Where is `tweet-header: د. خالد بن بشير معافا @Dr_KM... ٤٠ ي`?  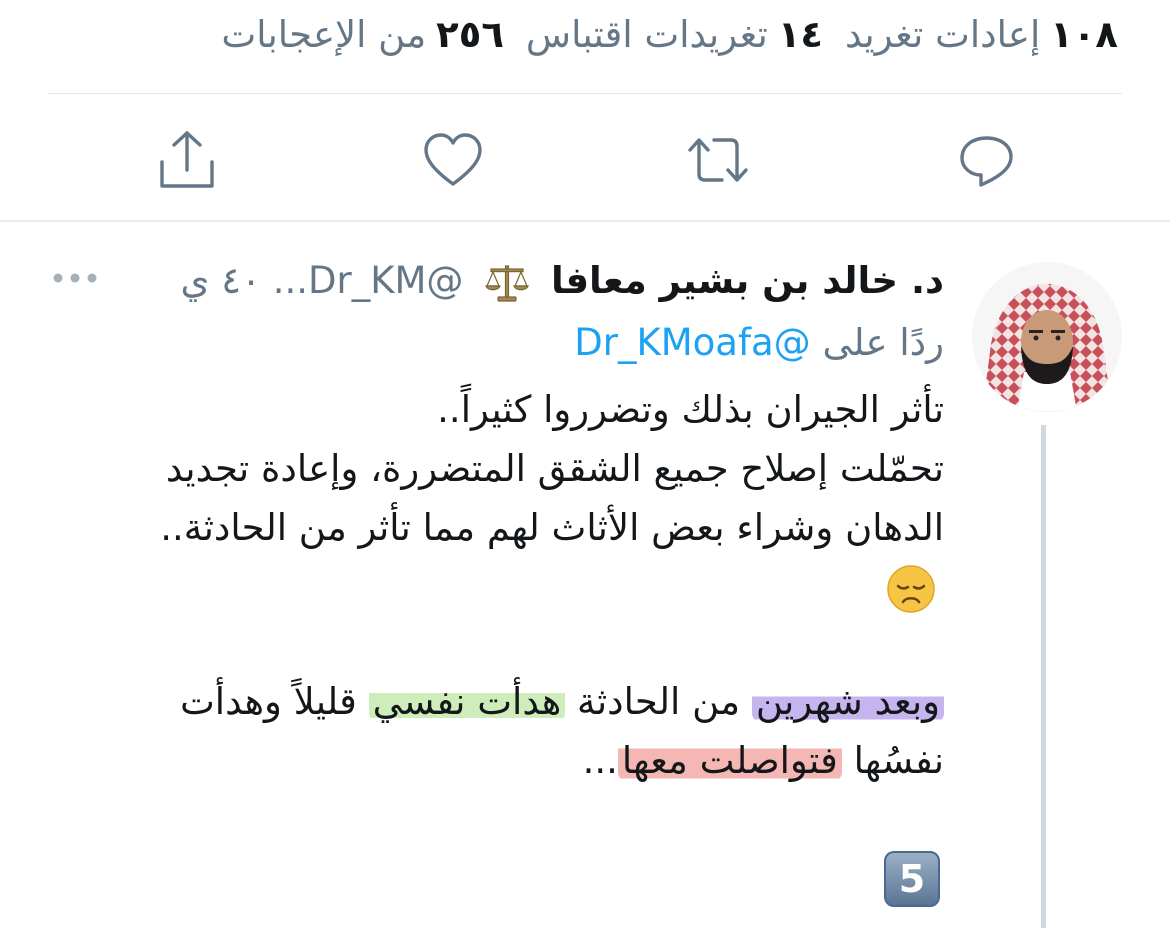
tweet-header: د. خالد بن بشير معافا @Dr_KM... ٤٠ ي is located at coordinates (562, 281).